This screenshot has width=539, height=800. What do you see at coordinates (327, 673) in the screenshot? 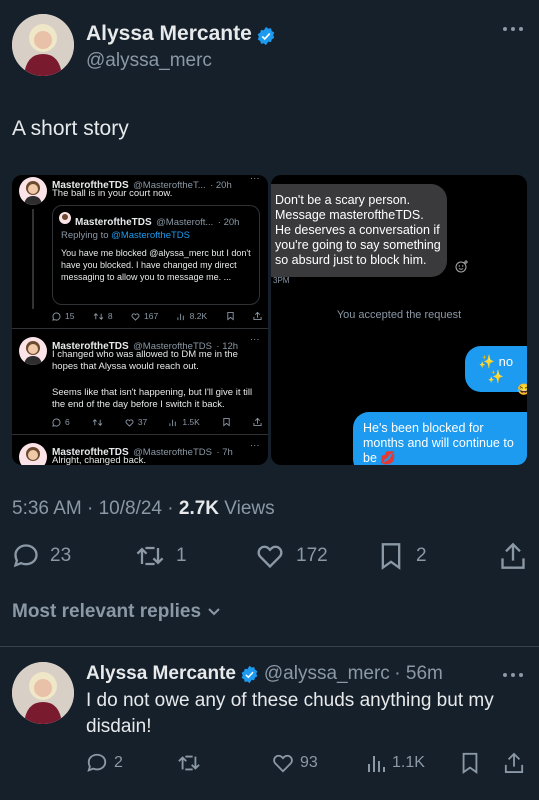
I see `reply-author-handle: @alyssa_merc` at bounding box center [327, 673].